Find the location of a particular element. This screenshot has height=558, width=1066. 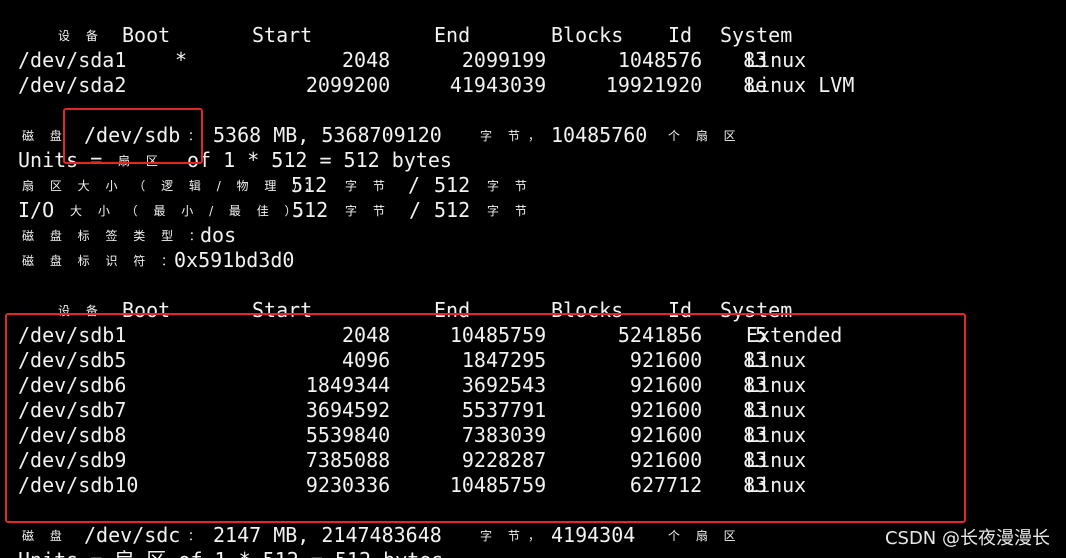

io-optimal: 512 is located at coordinates (452, 210).